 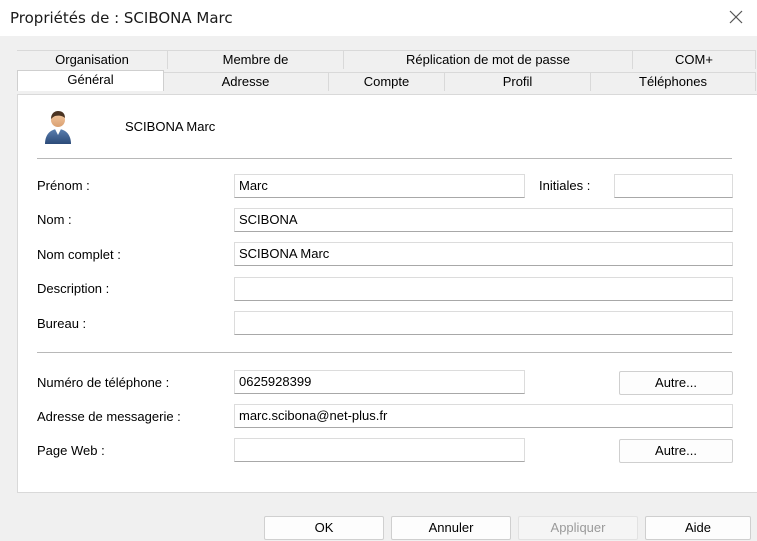 I want to click on appliquer-button: Appliquer, so click(x=578, y=528).